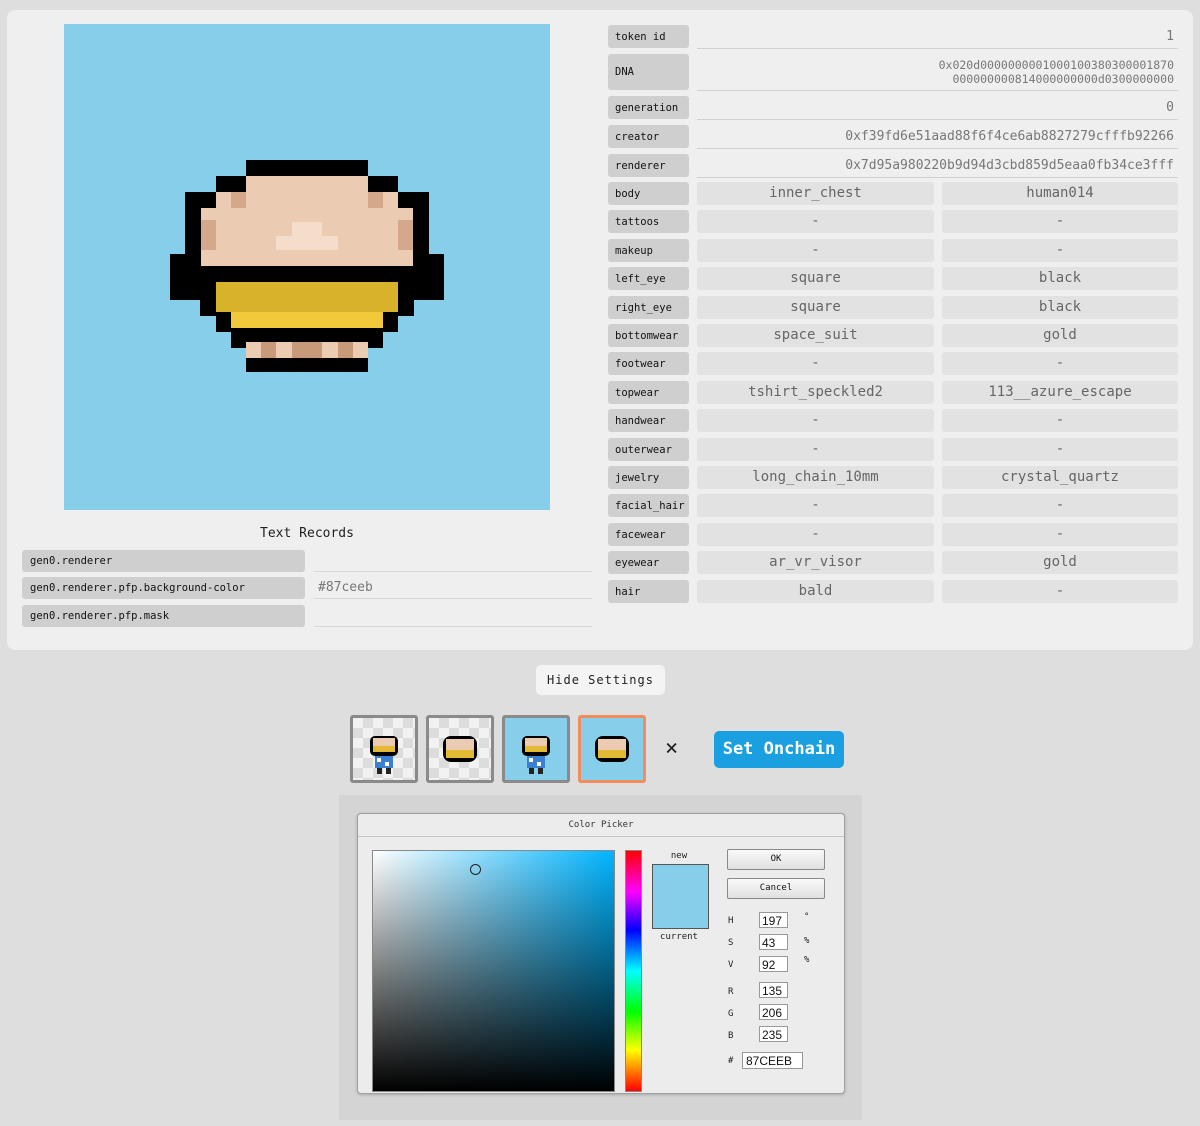  Describe the element at coordinates (779, 749) in the screenshot. I see `set-onchain-button: Set Onchain` at that location.